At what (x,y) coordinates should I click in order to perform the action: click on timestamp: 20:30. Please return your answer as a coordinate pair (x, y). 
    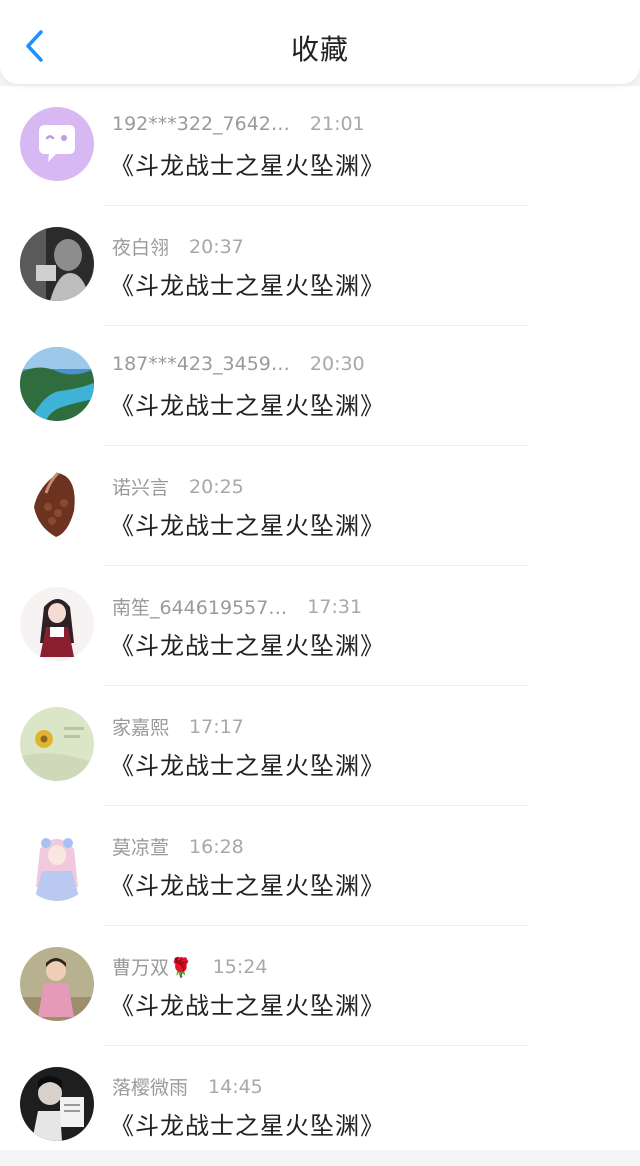
    Looking at the image, I should click on (337, 364).